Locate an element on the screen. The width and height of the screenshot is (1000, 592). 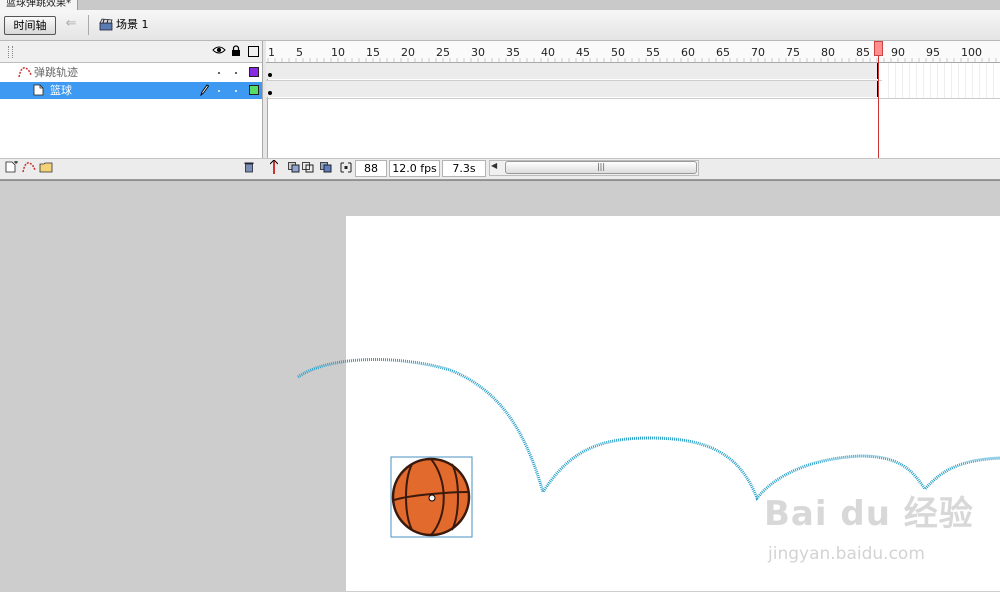
ruler-tick-label: 75 is located at coordinates (793, 52).